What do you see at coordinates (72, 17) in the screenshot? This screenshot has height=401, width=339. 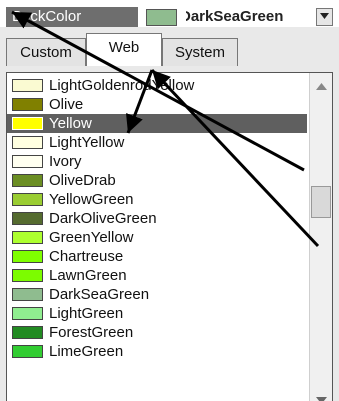 I see `property-name-label: BackColor` at bounding box center [72, 17].